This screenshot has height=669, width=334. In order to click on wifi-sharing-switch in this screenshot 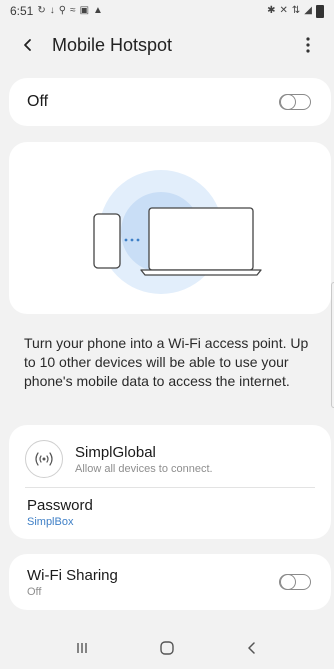, I will do `click(295, 581)`.